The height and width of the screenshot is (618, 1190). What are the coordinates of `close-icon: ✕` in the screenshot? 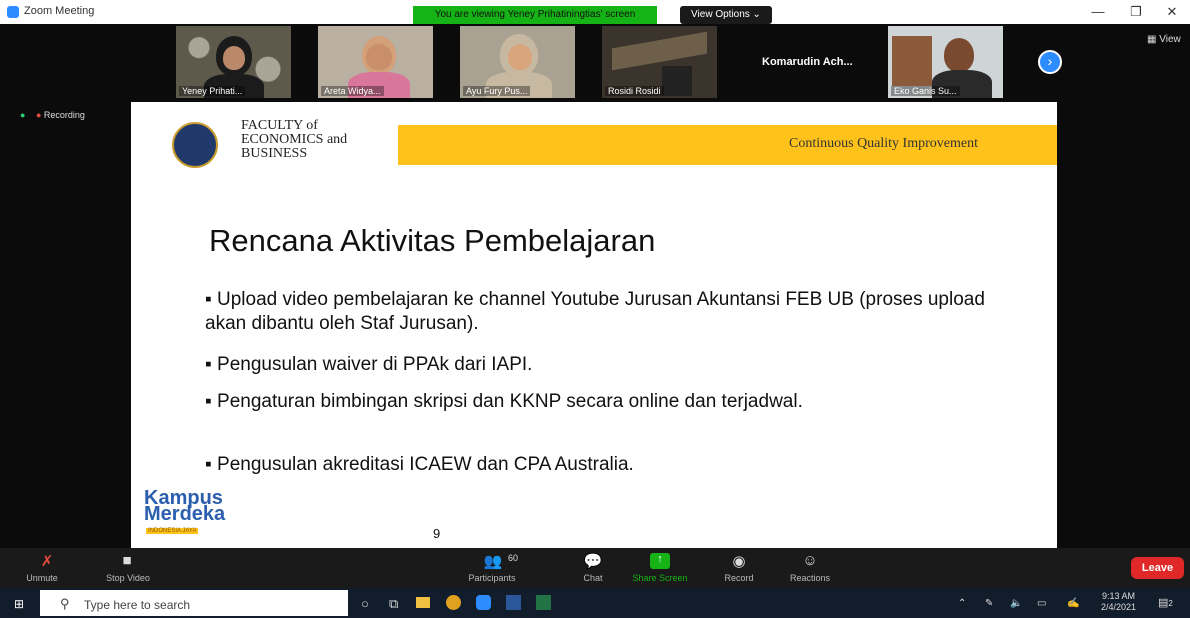 It's located at (1172, 12).